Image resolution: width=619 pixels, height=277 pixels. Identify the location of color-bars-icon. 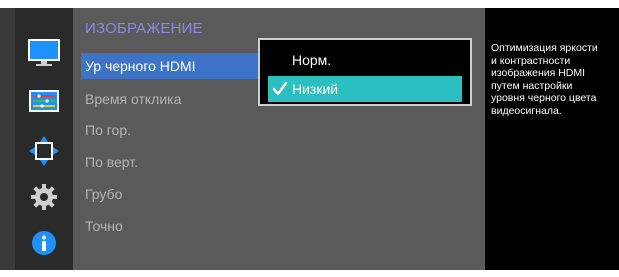
(44, 101).